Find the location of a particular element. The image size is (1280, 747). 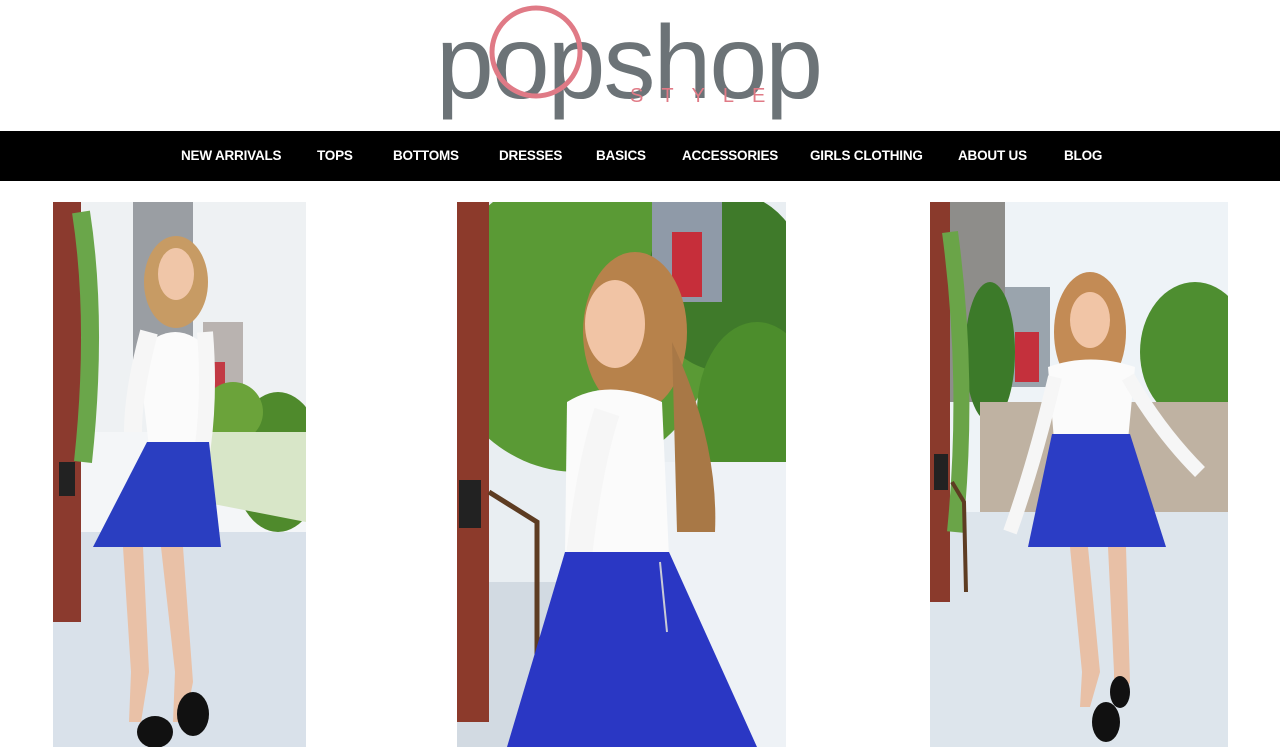

nav-link-girls-clothing: GIRLS CLOTHING is located at coordinates (866, 155).